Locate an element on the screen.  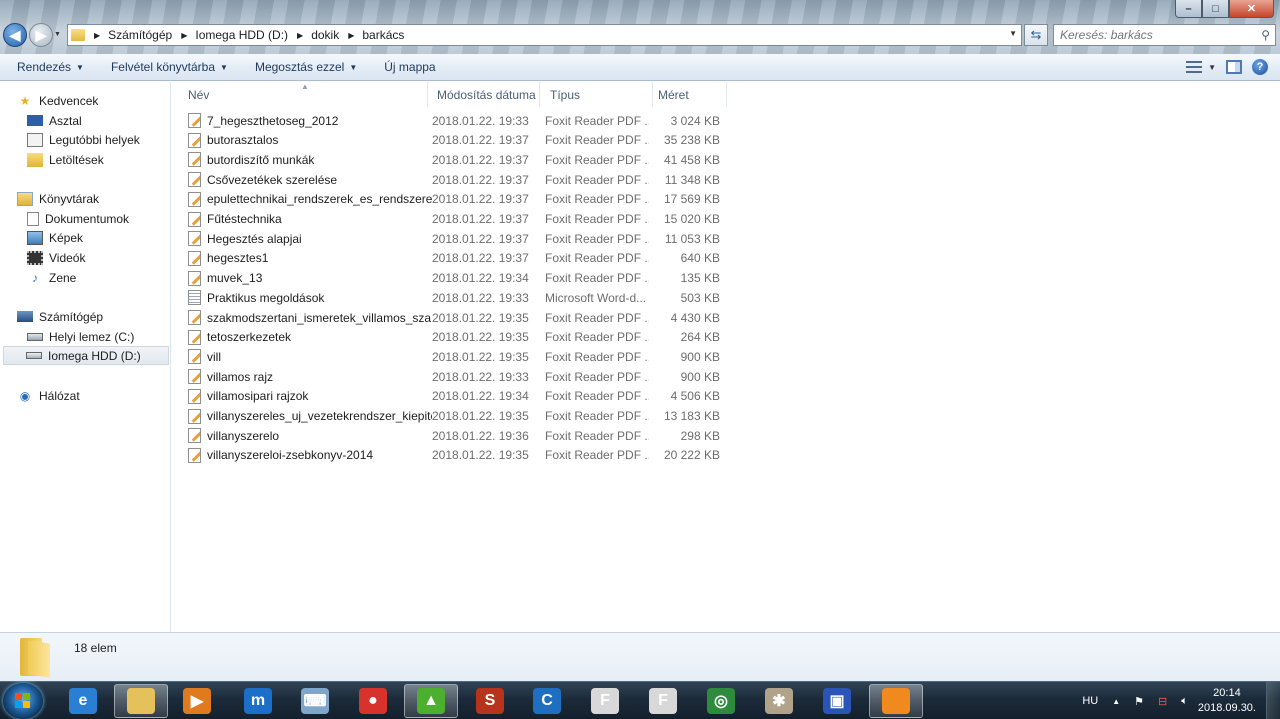
system-tray: HU ▲ ⚑ ⊟ 🔈︎ 20:14 2018.09.30. is located at coordinates (1174, 700).